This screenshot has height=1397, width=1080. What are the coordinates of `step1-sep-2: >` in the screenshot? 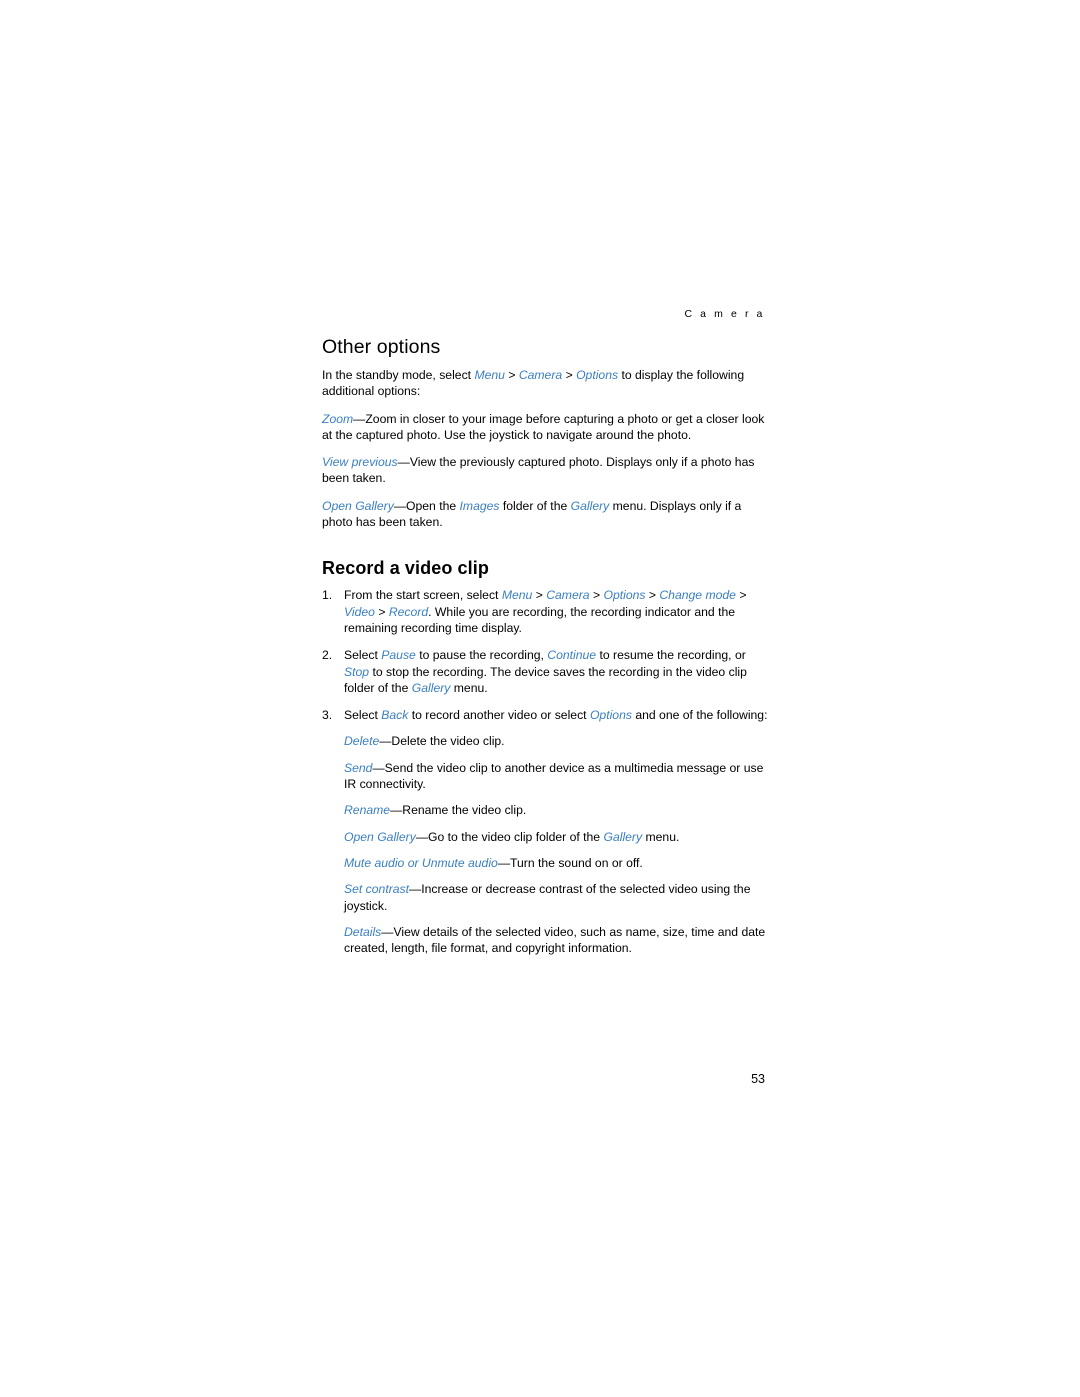 It's located at (596, 595).